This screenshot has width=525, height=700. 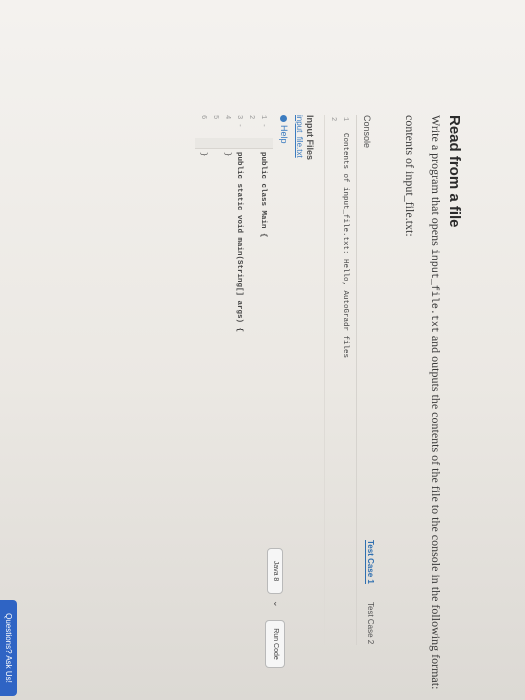 What do you see at coordinates (8, 648) in the screenshot?
I see `questions-button: Questions? Ask Us!` at bounding box center [8, 648].